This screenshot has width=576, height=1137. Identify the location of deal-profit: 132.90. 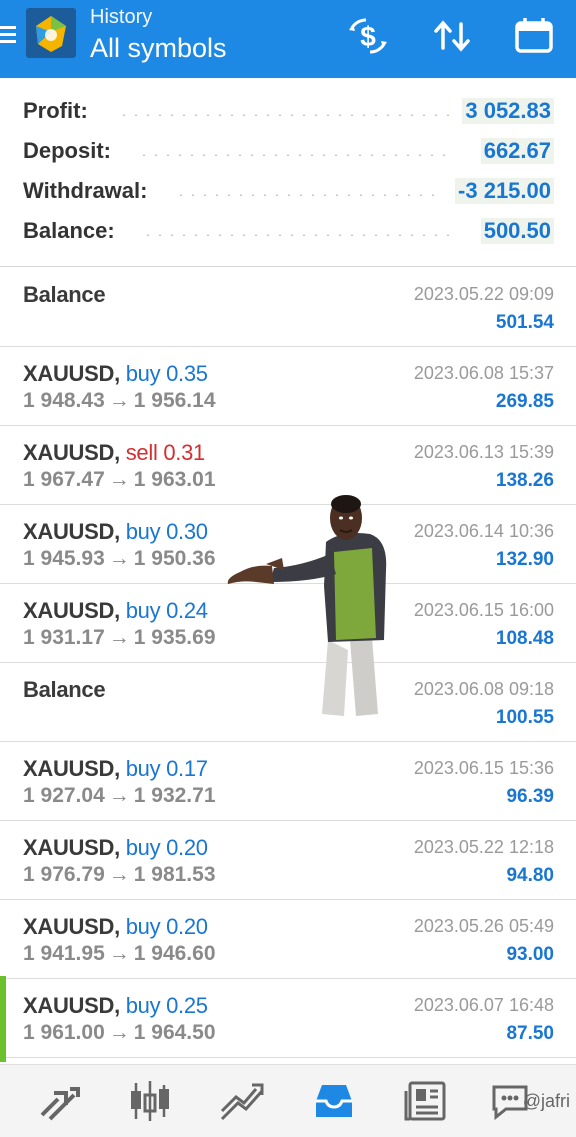
(524, 559).